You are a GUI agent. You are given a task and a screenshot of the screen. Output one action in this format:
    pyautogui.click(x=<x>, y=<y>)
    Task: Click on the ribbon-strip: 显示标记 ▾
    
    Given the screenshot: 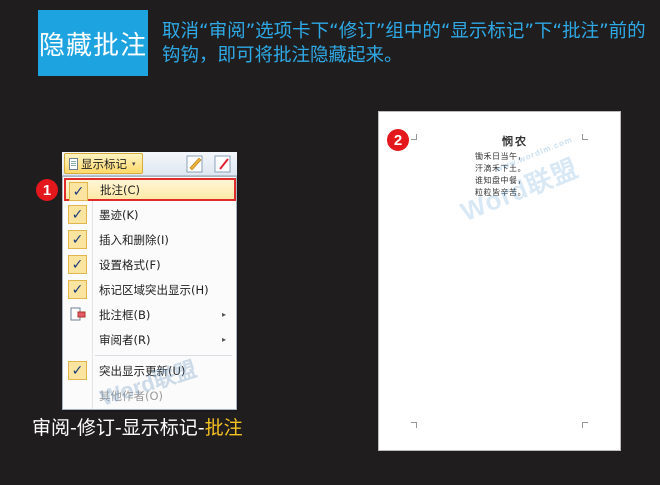 What is the action you would take?
    pyautogui.click(x=149, y=164)
    